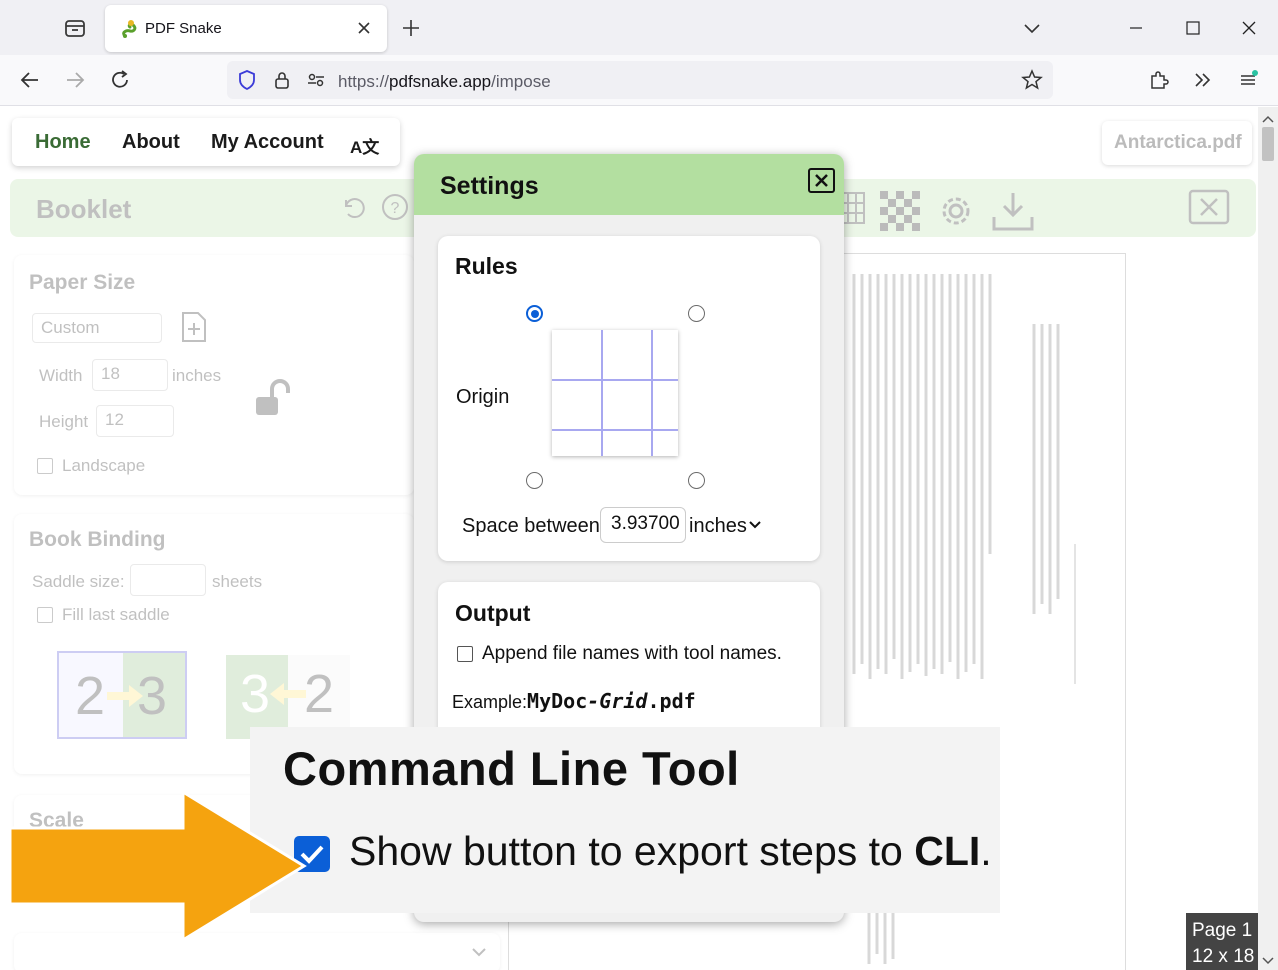  Describe the element at coordinates (247, 80) in the screenshot. I see `shield-icon` at that location.